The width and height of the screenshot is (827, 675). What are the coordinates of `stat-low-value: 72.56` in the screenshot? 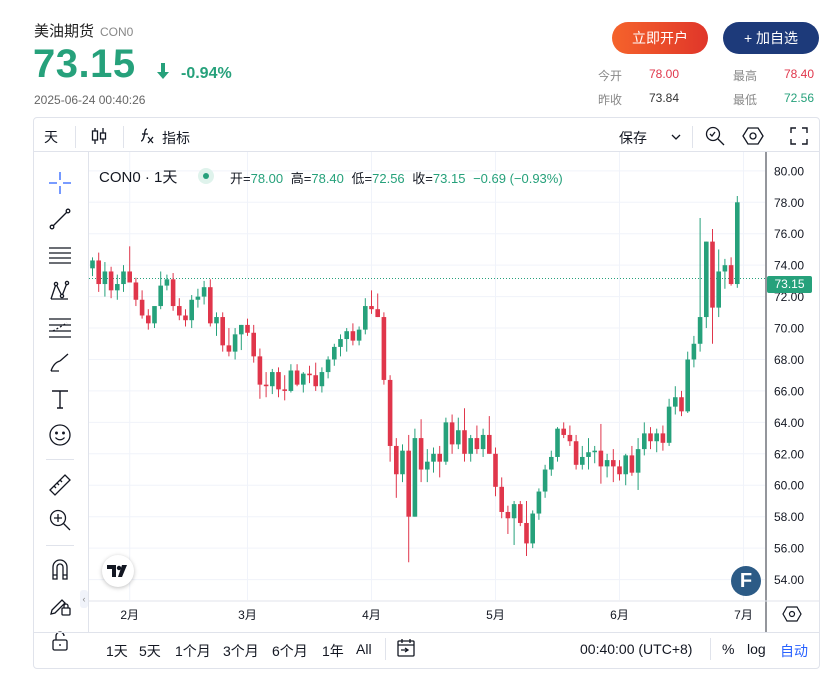 It's located at (799, 98).